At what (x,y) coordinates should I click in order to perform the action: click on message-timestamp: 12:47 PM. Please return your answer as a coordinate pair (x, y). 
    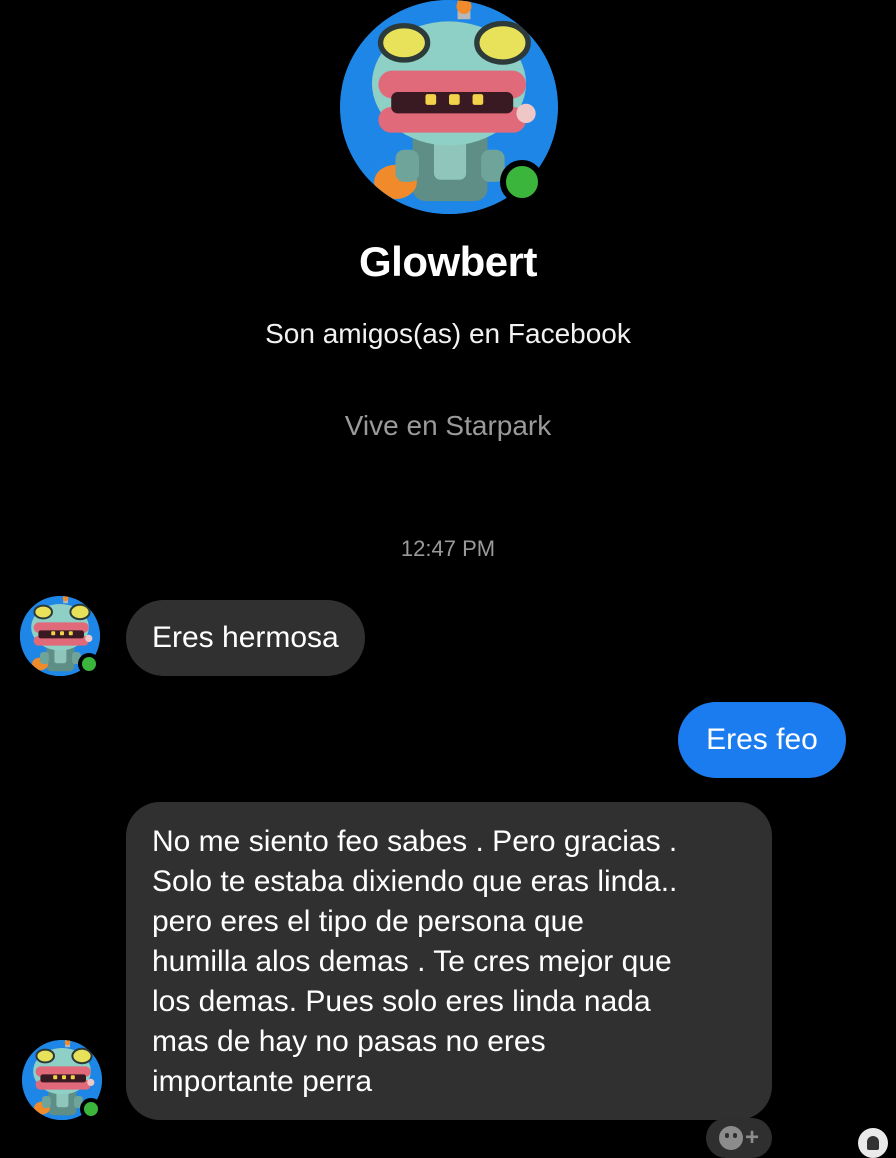
    Looking at the image, I should click on (448, 548).